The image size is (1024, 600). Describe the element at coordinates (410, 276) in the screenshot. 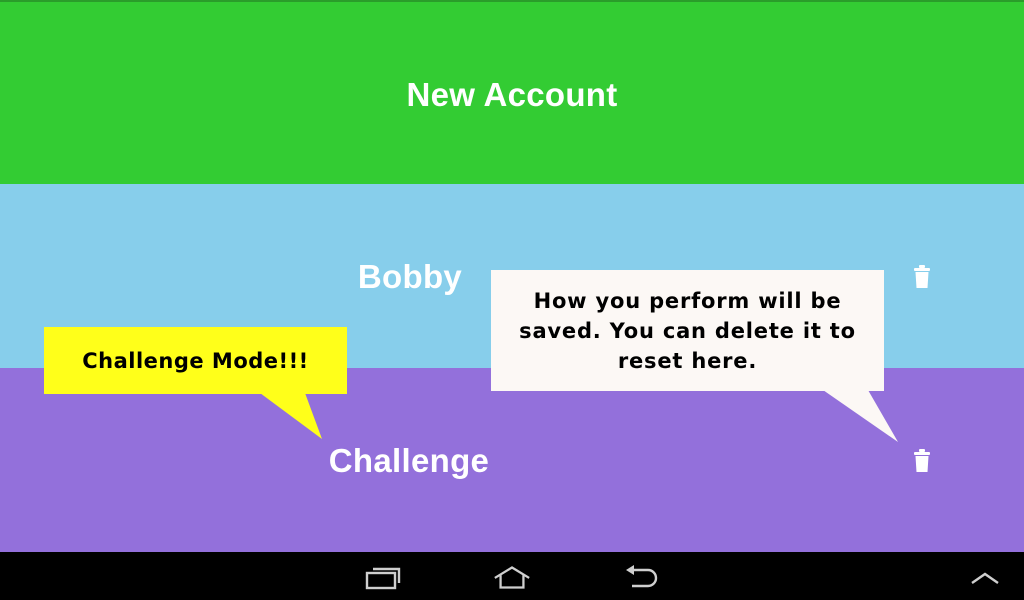

I see `account-name-bobby: Bobby` at that location.